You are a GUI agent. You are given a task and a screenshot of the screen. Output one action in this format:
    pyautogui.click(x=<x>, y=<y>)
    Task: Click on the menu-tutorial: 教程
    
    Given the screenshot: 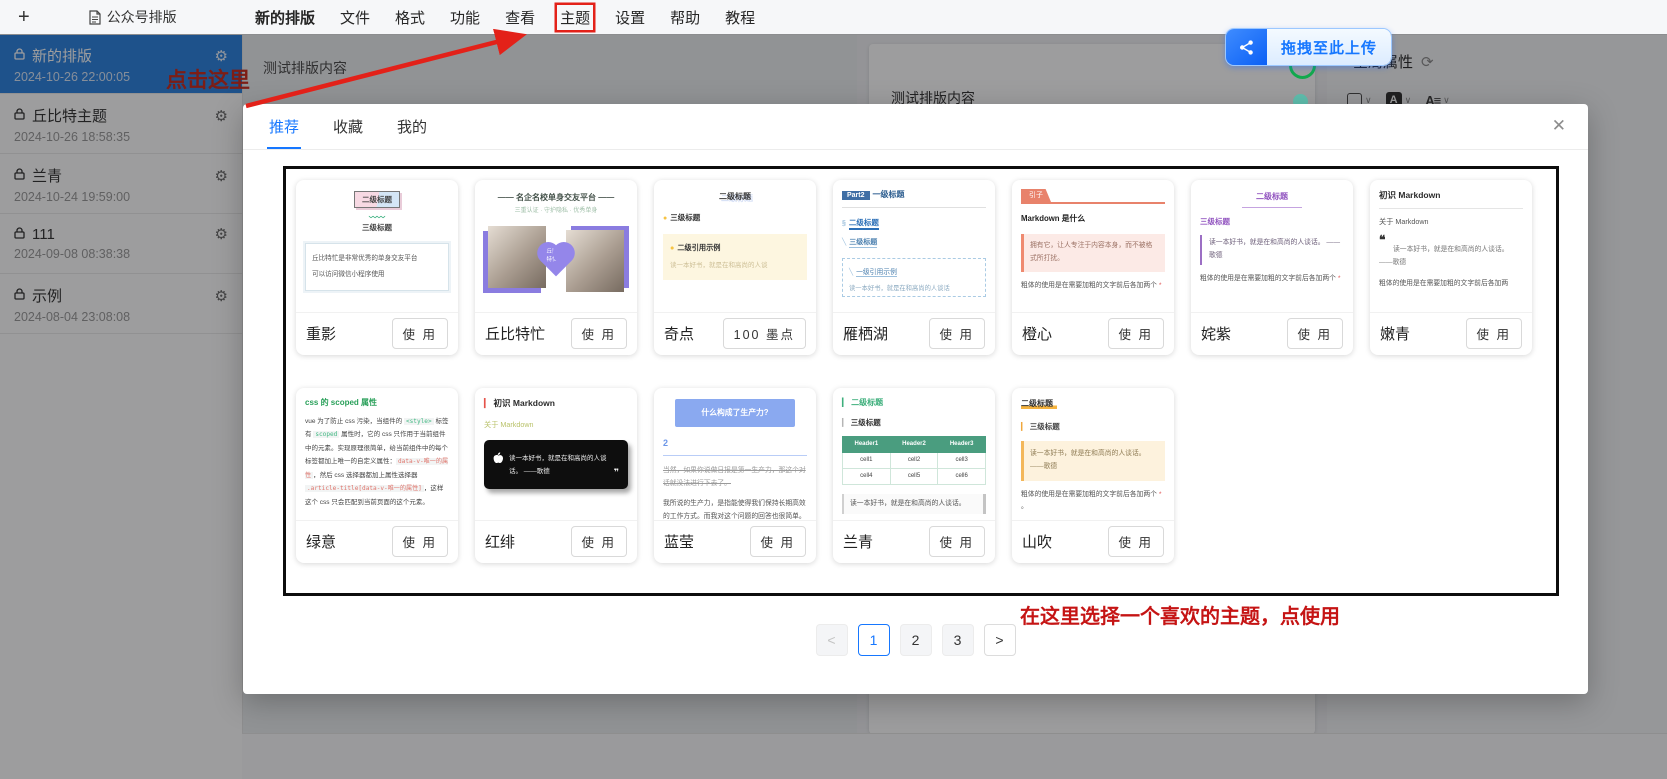 What is the action you would take?
    pyautogui.click(x=740, y=17)
    